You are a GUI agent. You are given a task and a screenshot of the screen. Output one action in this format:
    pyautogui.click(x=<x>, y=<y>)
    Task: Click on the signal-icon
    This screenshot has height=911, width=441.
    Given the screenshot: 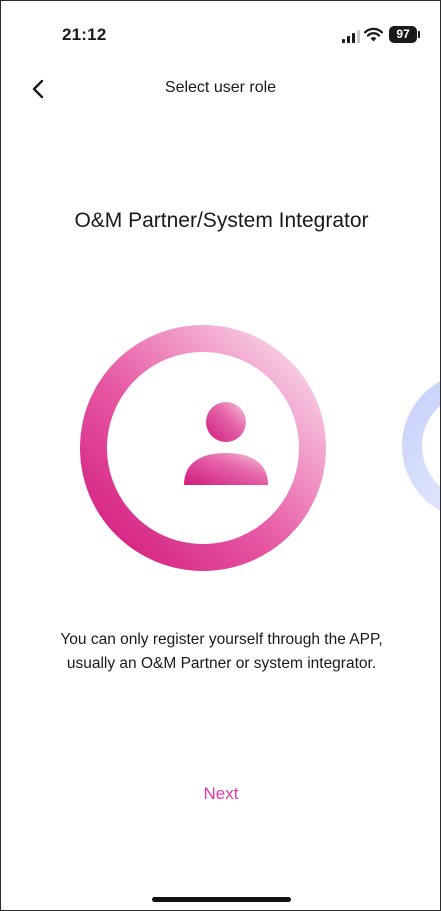 What is the action you would take?
    pyautogui.click(x=351, y=36)
    